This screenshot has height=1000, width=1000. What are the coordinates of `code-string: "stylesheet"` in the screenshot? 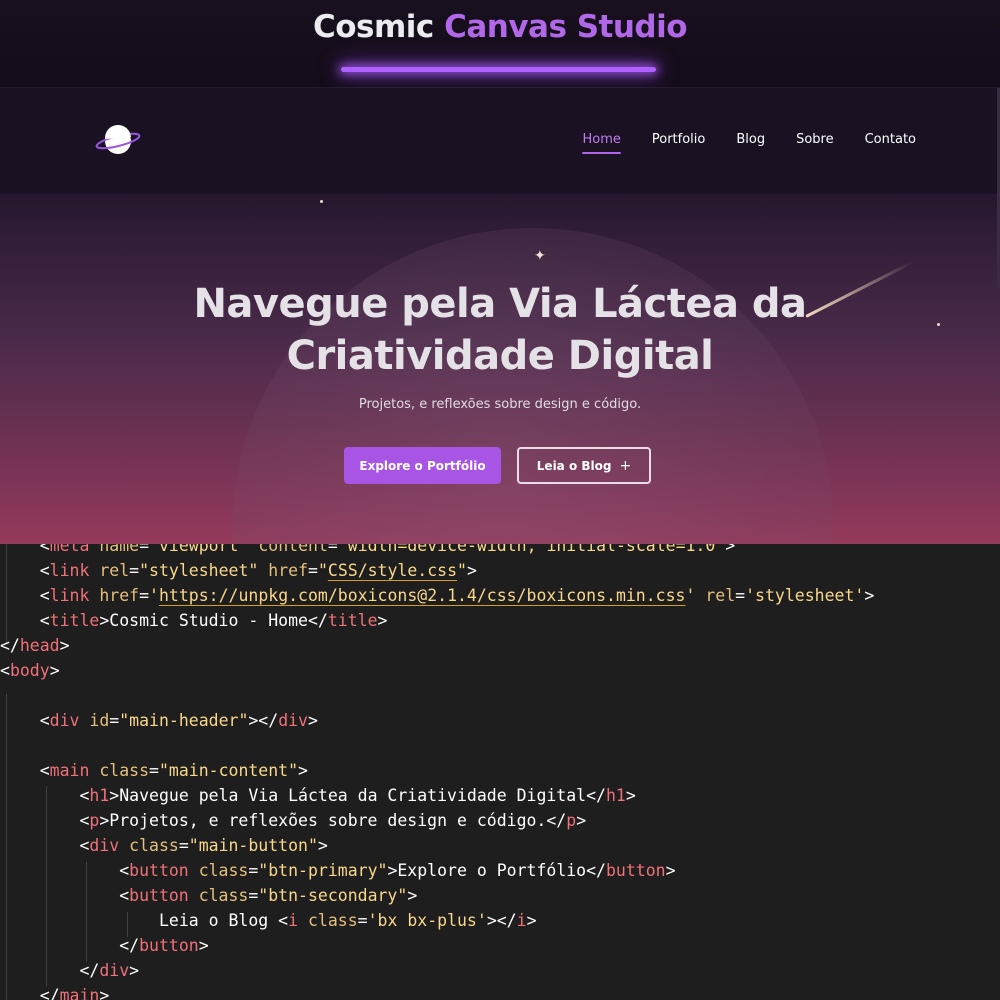 It's located at (199, 570).